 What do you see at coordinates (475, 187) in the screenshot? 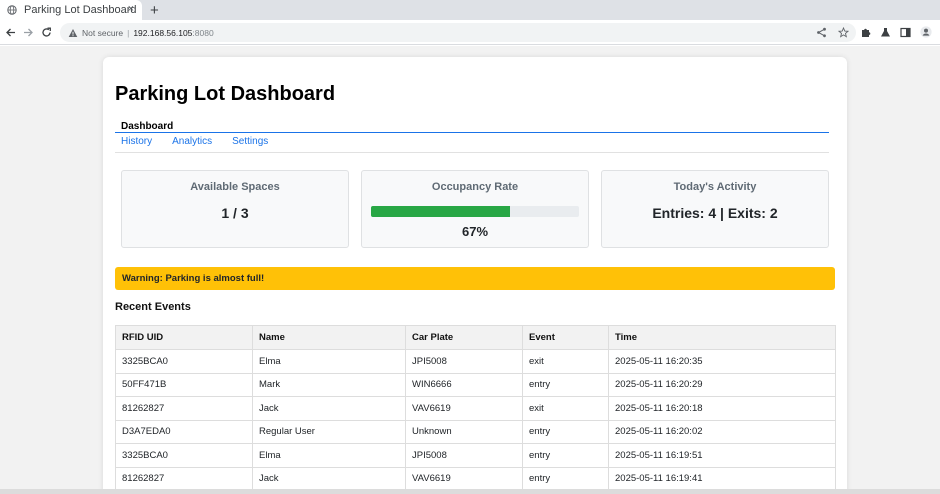
I see `card-title: Occupancy Rate` at bounding box center [475, 187].